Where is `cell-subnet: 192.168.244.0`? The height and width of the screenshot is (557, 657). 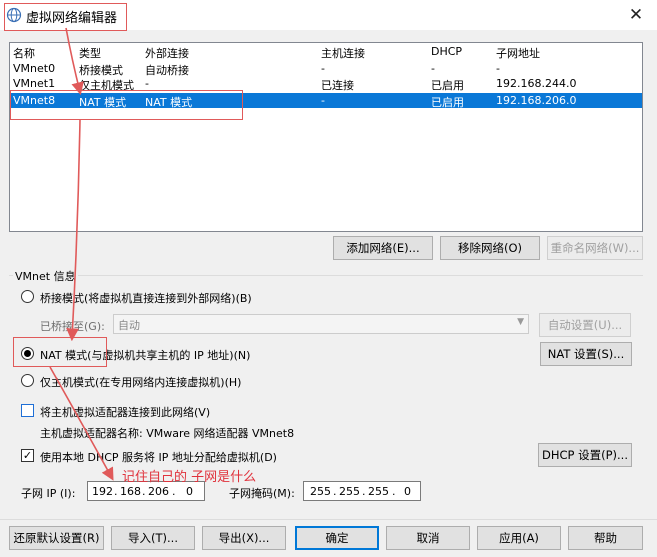
cell-subnet: 192.168.244.0 is located at coordinates (536, 83).